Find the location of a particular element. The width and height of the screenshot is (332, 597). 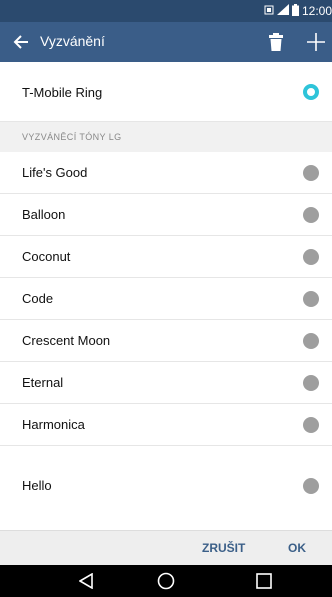

back-button is located at coordinates (21, 42).